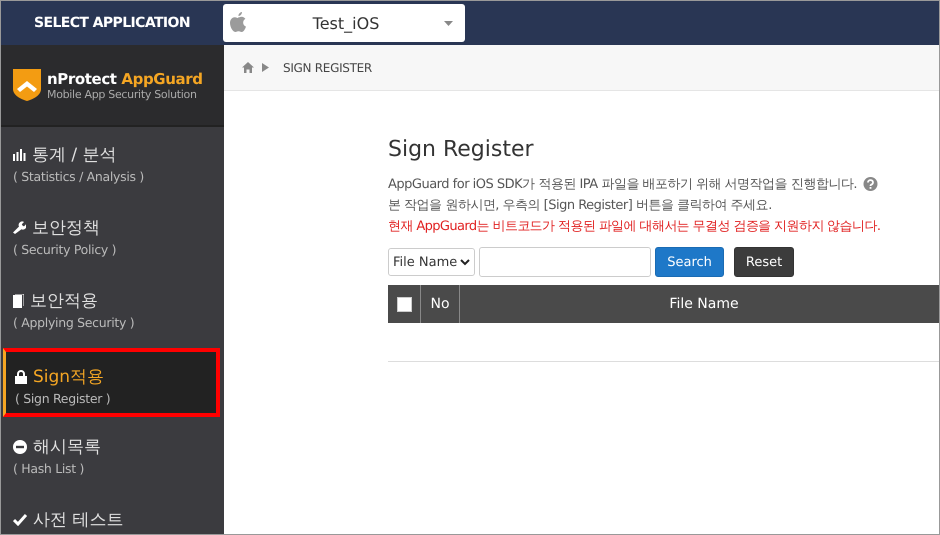  I want to click on menu-label: Sign적용, so click(68, 377).